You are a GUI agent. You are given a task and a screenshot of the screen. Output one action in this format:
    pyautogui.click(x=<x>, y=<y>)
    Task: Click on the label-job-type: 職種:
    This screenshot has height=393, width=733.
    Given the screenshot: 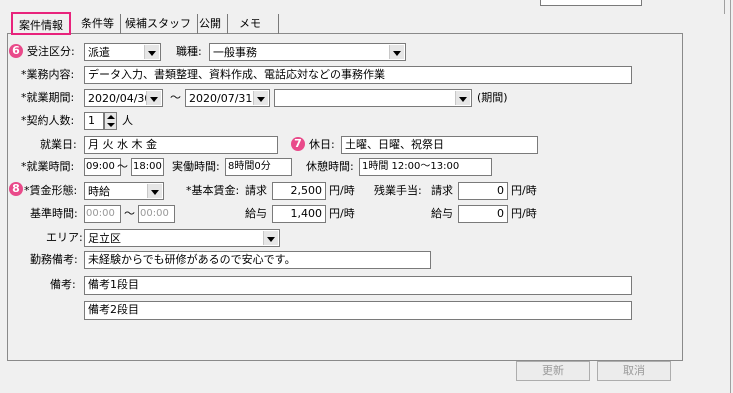 What is the action you would take?
    pyautogui.click(x=189, y=51)
    